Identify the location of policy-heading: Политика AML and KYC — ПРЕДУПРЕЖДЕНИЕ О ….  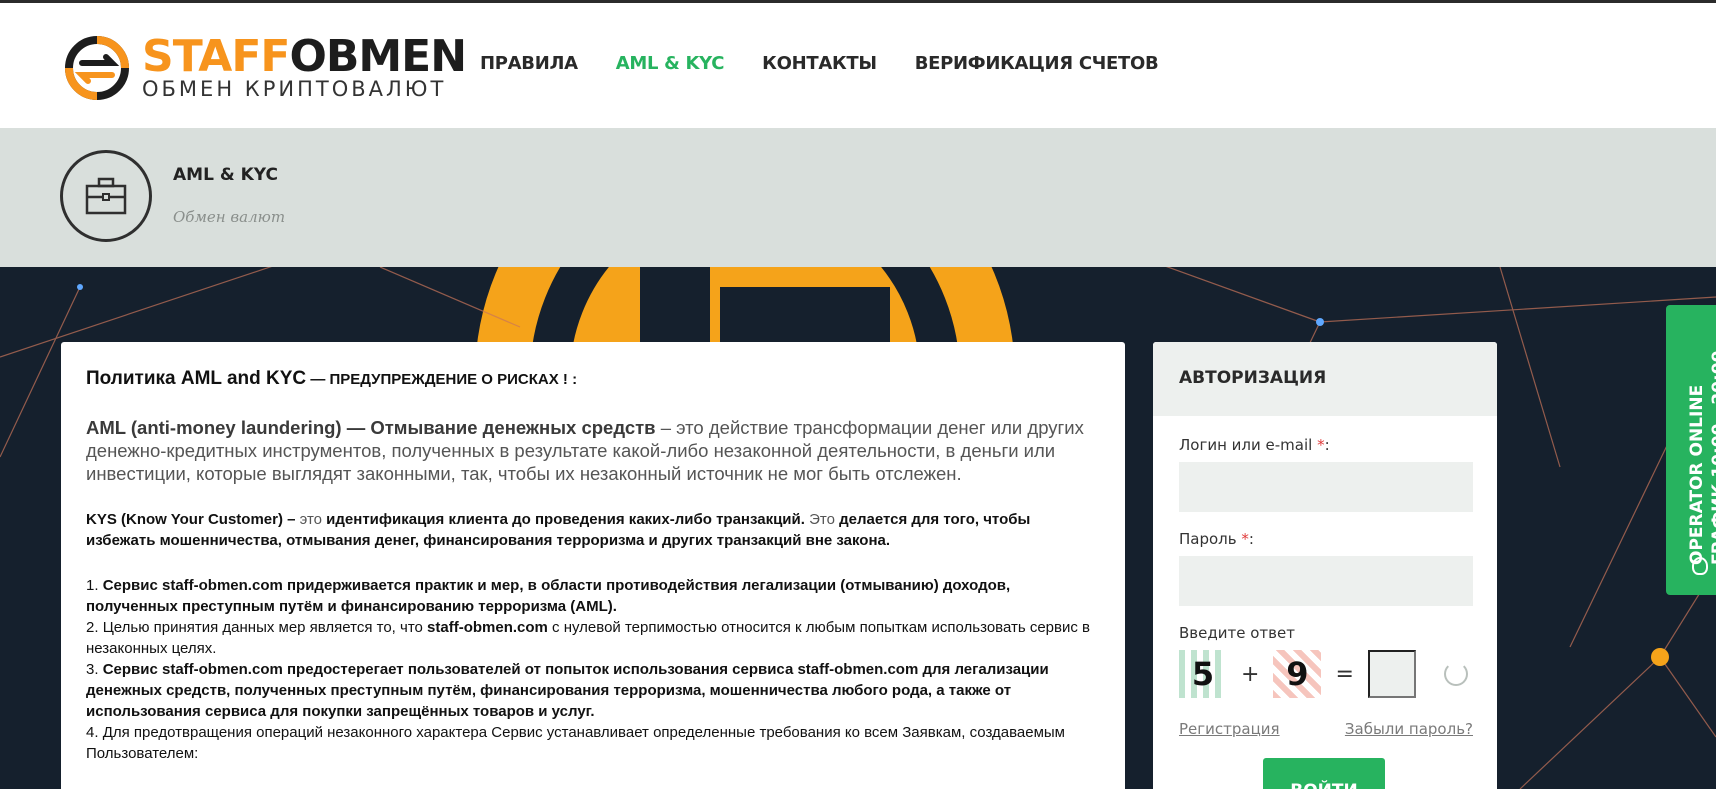
(593, 379).